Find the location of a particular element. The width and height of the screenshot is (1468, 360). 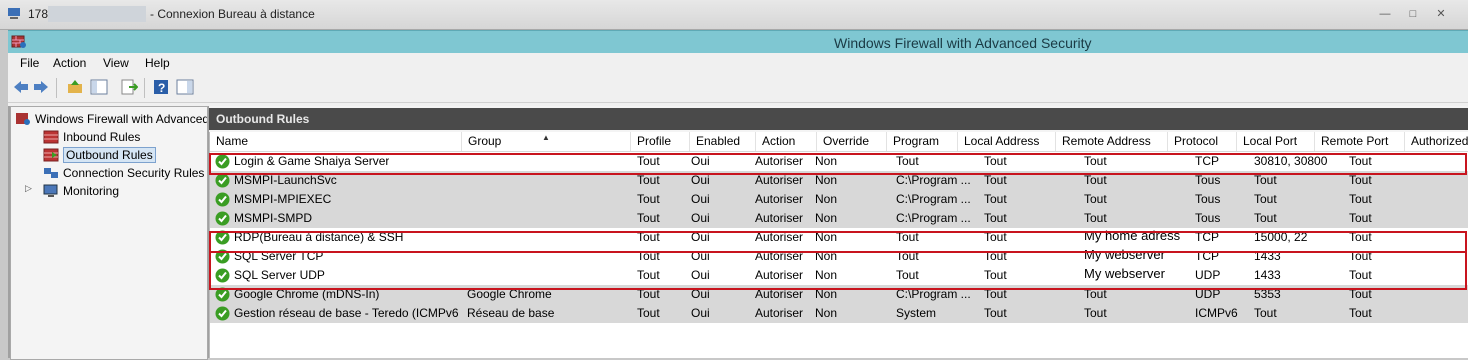

cell-local-port: 5353 is located at coordinates (1267, 294).